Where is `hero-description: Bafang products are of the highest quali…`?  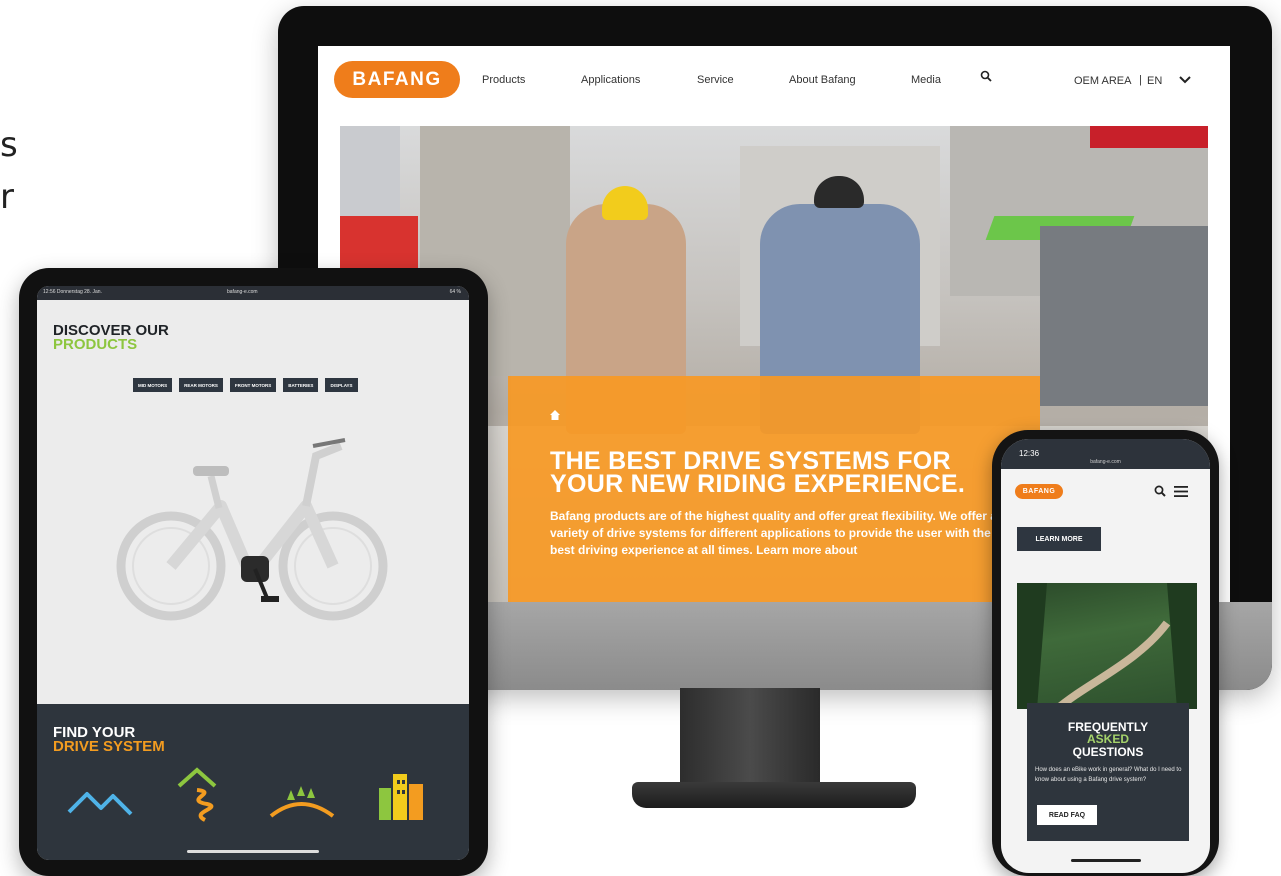
hero-description: Bafang products are of the highest quali… is located at coordinates (773, 533).